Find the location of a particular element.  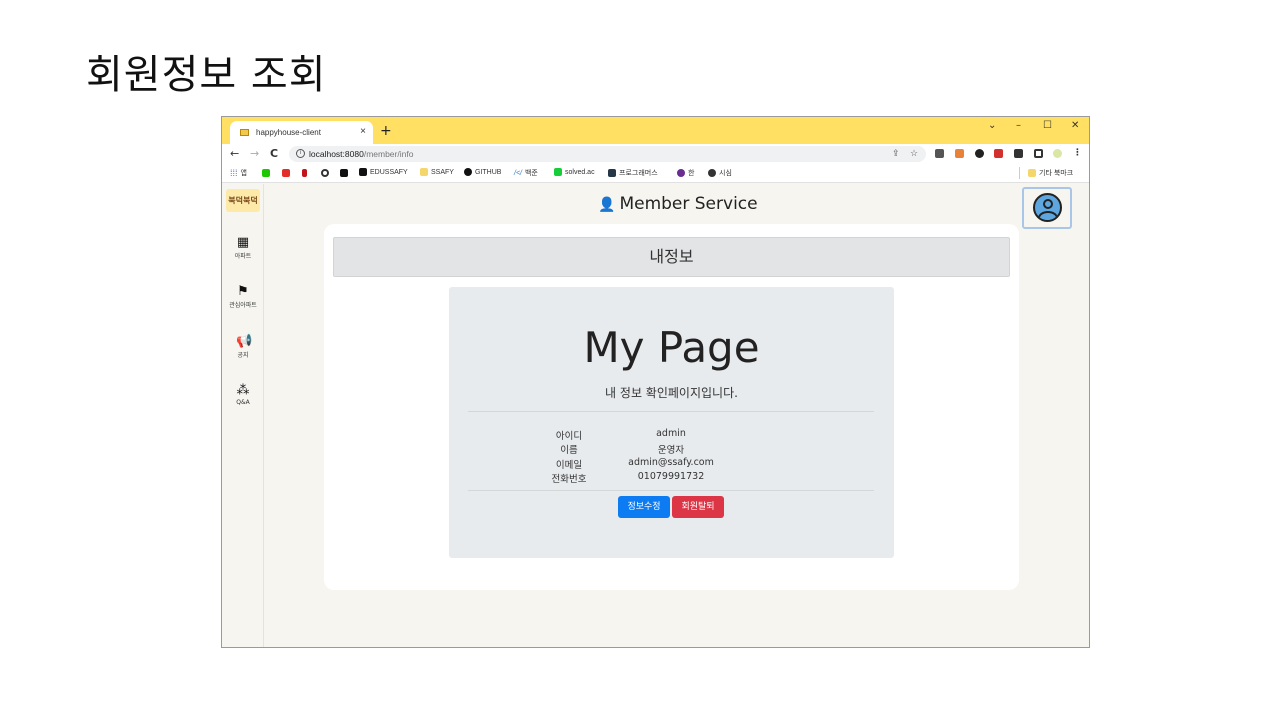

app-logo: 북덕북덕 is located at coordinates (243, 200).